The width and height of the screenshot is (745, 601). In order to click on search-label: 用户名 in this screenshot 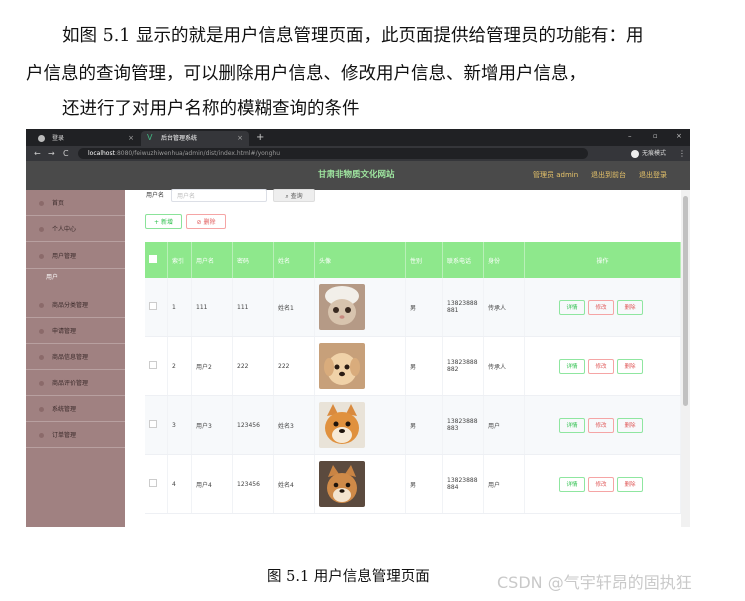, I will do `click(155, 195)`.